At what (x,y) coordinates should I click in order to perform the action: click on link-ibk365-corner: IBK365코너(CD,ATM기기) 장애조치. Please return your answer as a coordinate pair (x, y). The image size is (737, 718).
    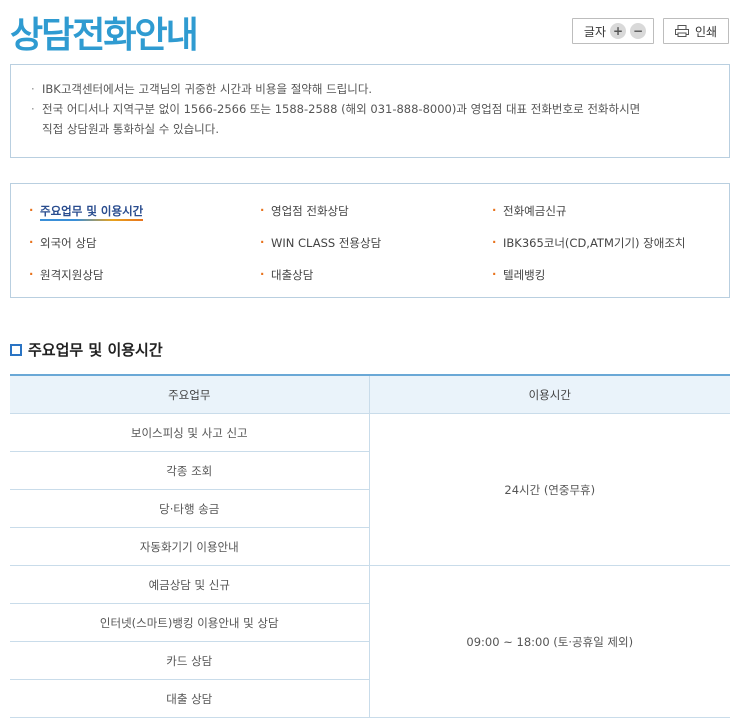
    Looking at the image, I should click on (589, 243).